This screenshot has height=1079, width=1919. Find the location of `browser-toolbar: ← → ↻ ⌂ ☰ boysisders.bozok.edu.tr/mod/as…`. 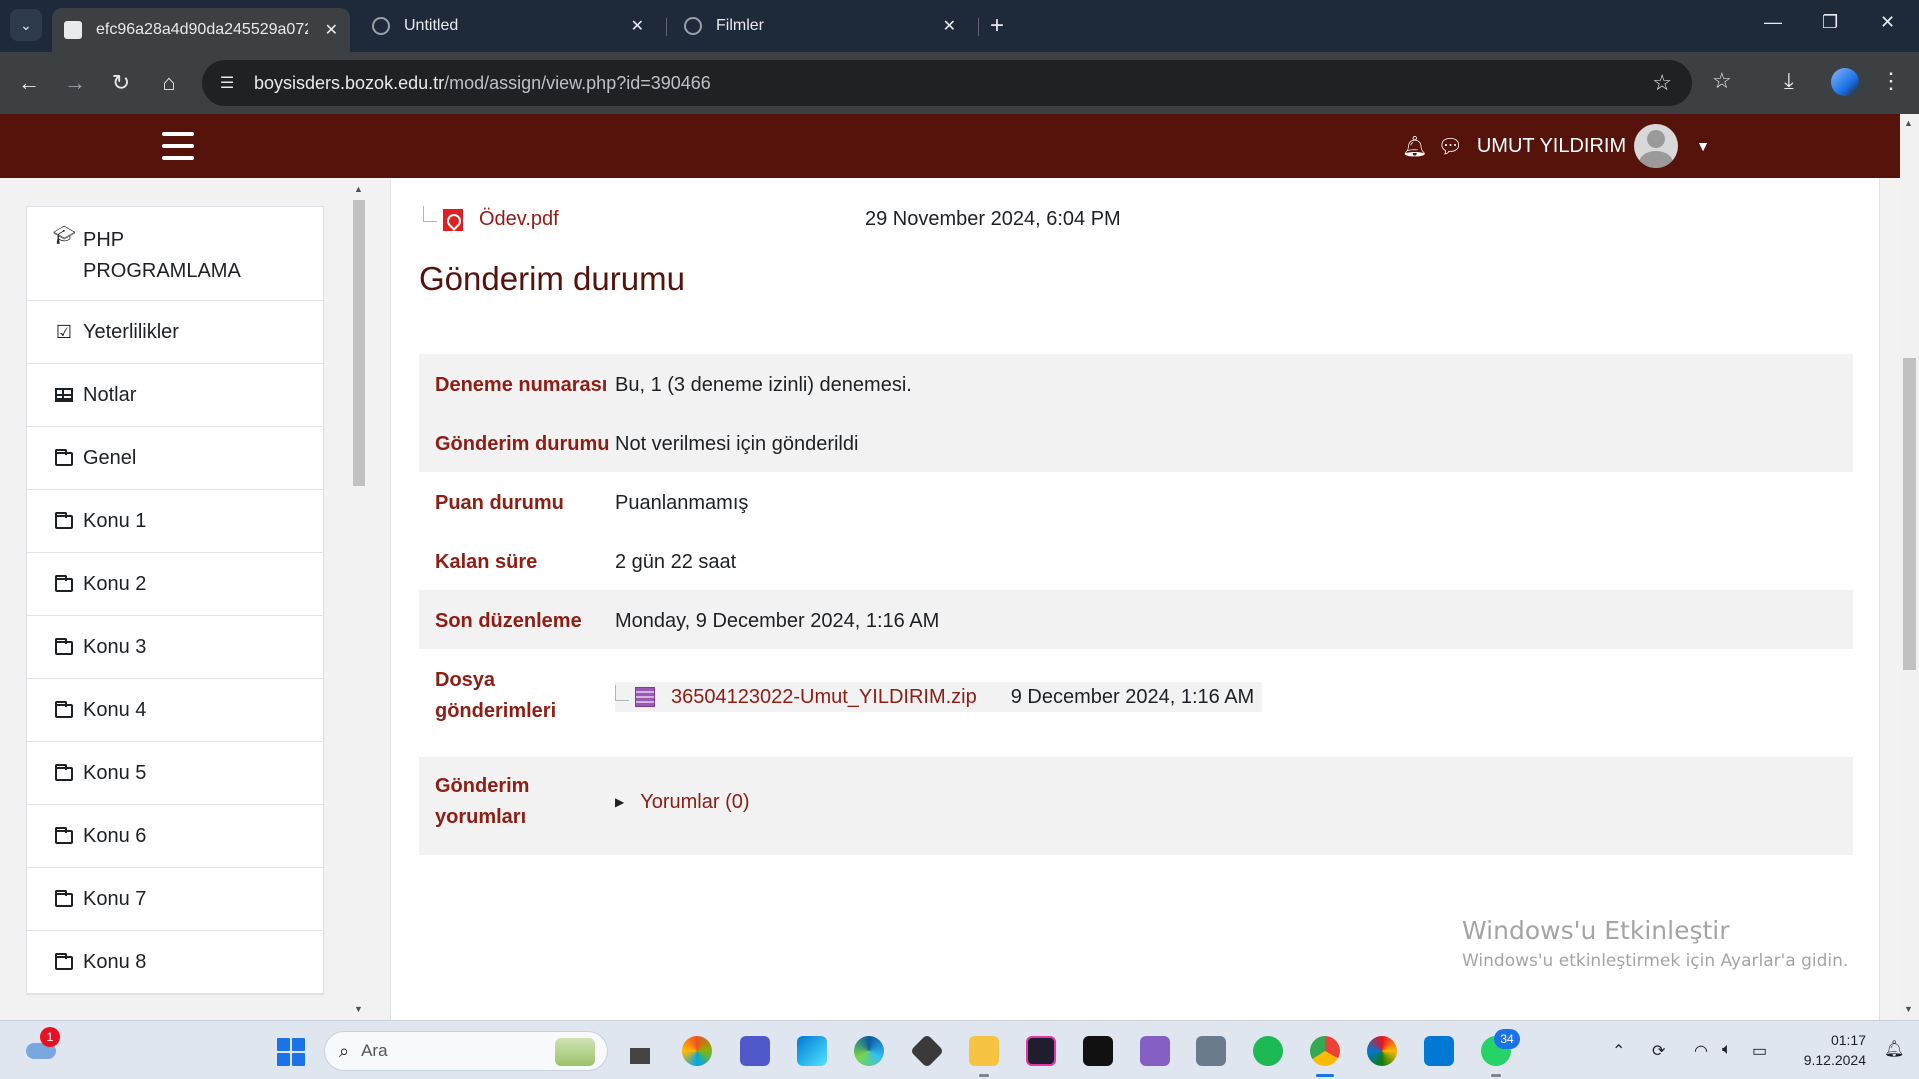

browser-toolbar: ← → ↻ ⌂ ☰ boysisders.bozok.edu.tr/mod/as… is located at coordinates (959, 83).